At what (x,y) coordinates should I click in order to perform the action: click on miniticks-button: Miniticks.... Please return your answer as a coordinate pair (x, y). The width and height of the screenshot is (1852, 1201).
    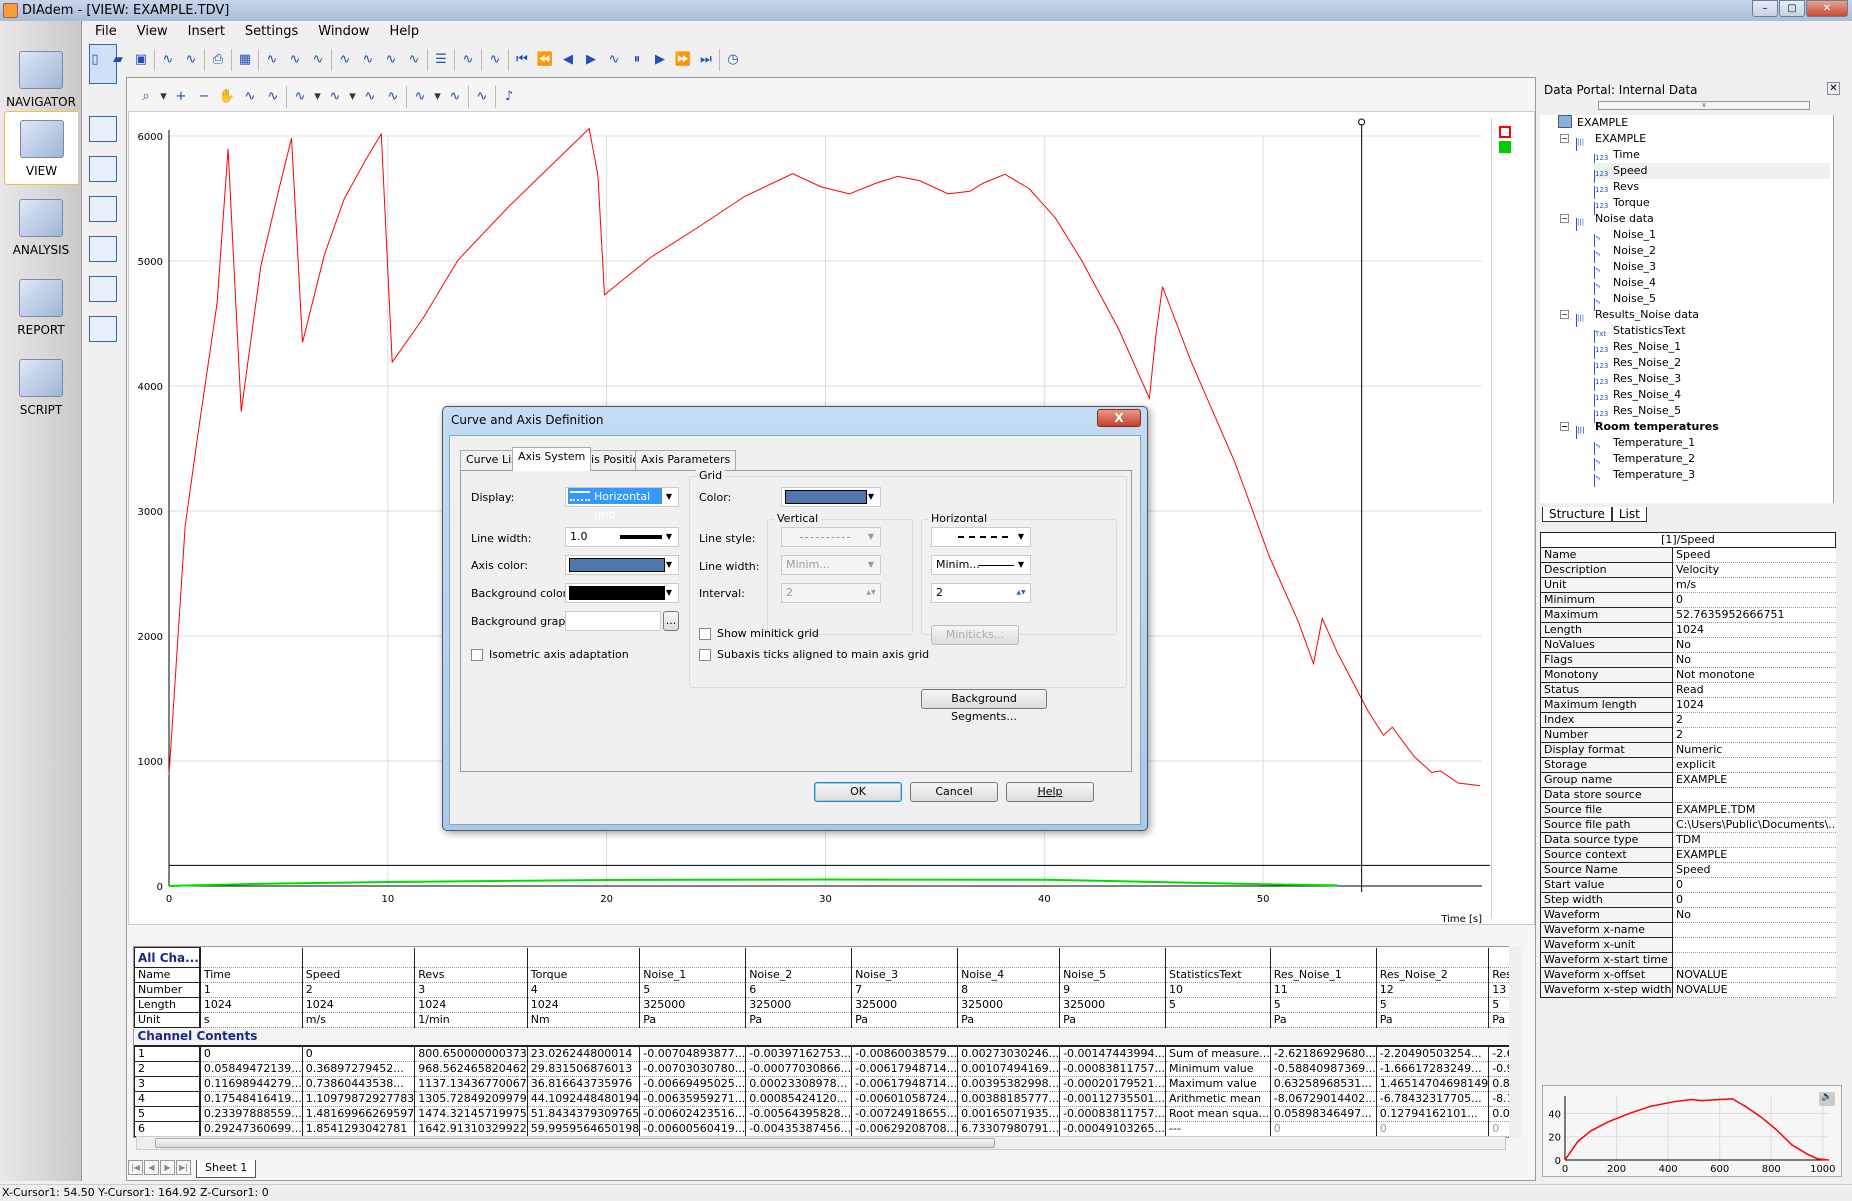
    Looking at the image, I should click on (975, 635).